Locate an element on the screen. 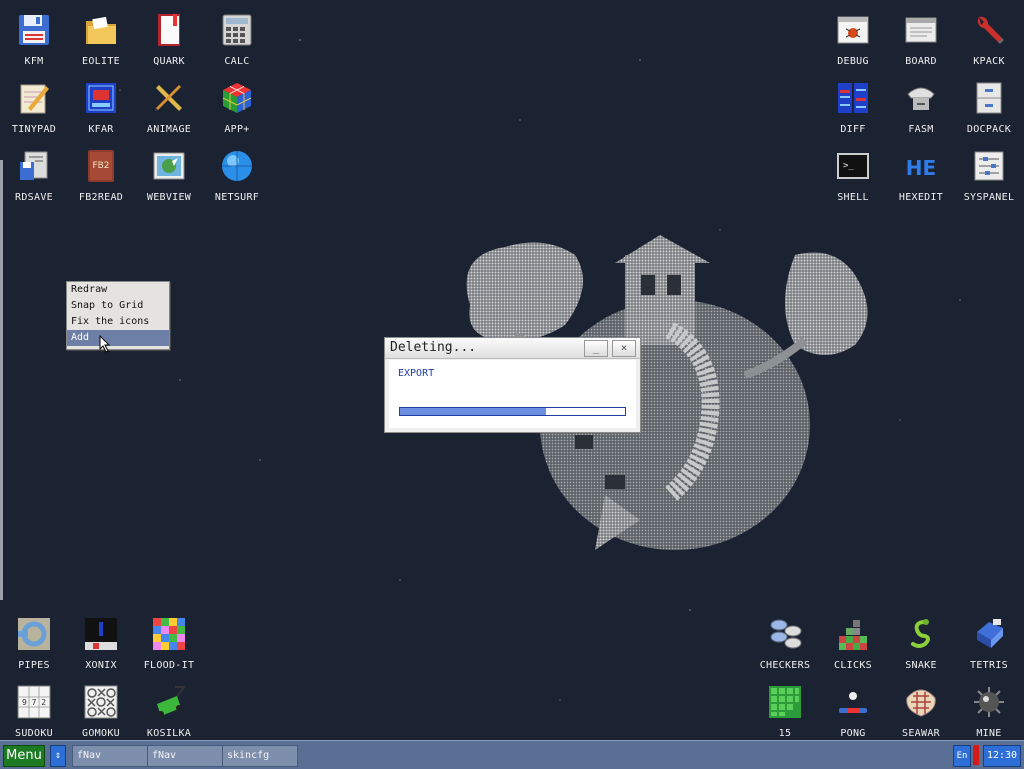  progress-fill is located at coordinates (473, 411).